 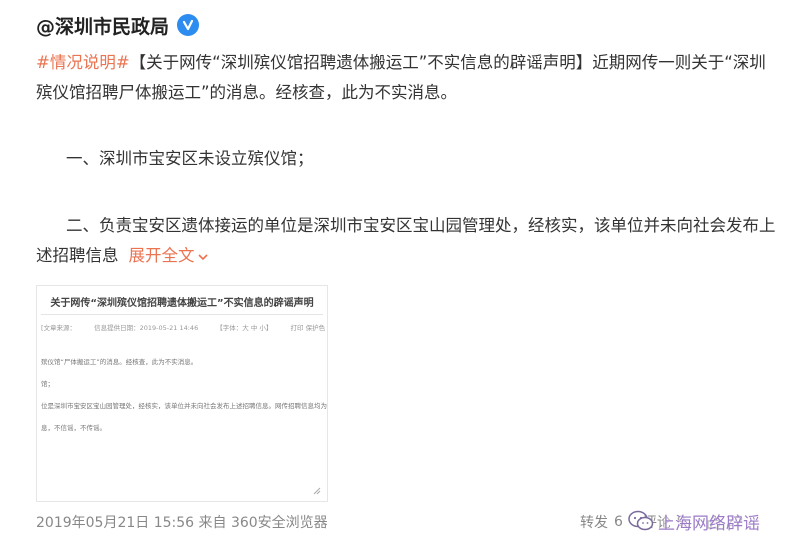 I want to click on wechat-logo-icon, so click(x=641, y=520).